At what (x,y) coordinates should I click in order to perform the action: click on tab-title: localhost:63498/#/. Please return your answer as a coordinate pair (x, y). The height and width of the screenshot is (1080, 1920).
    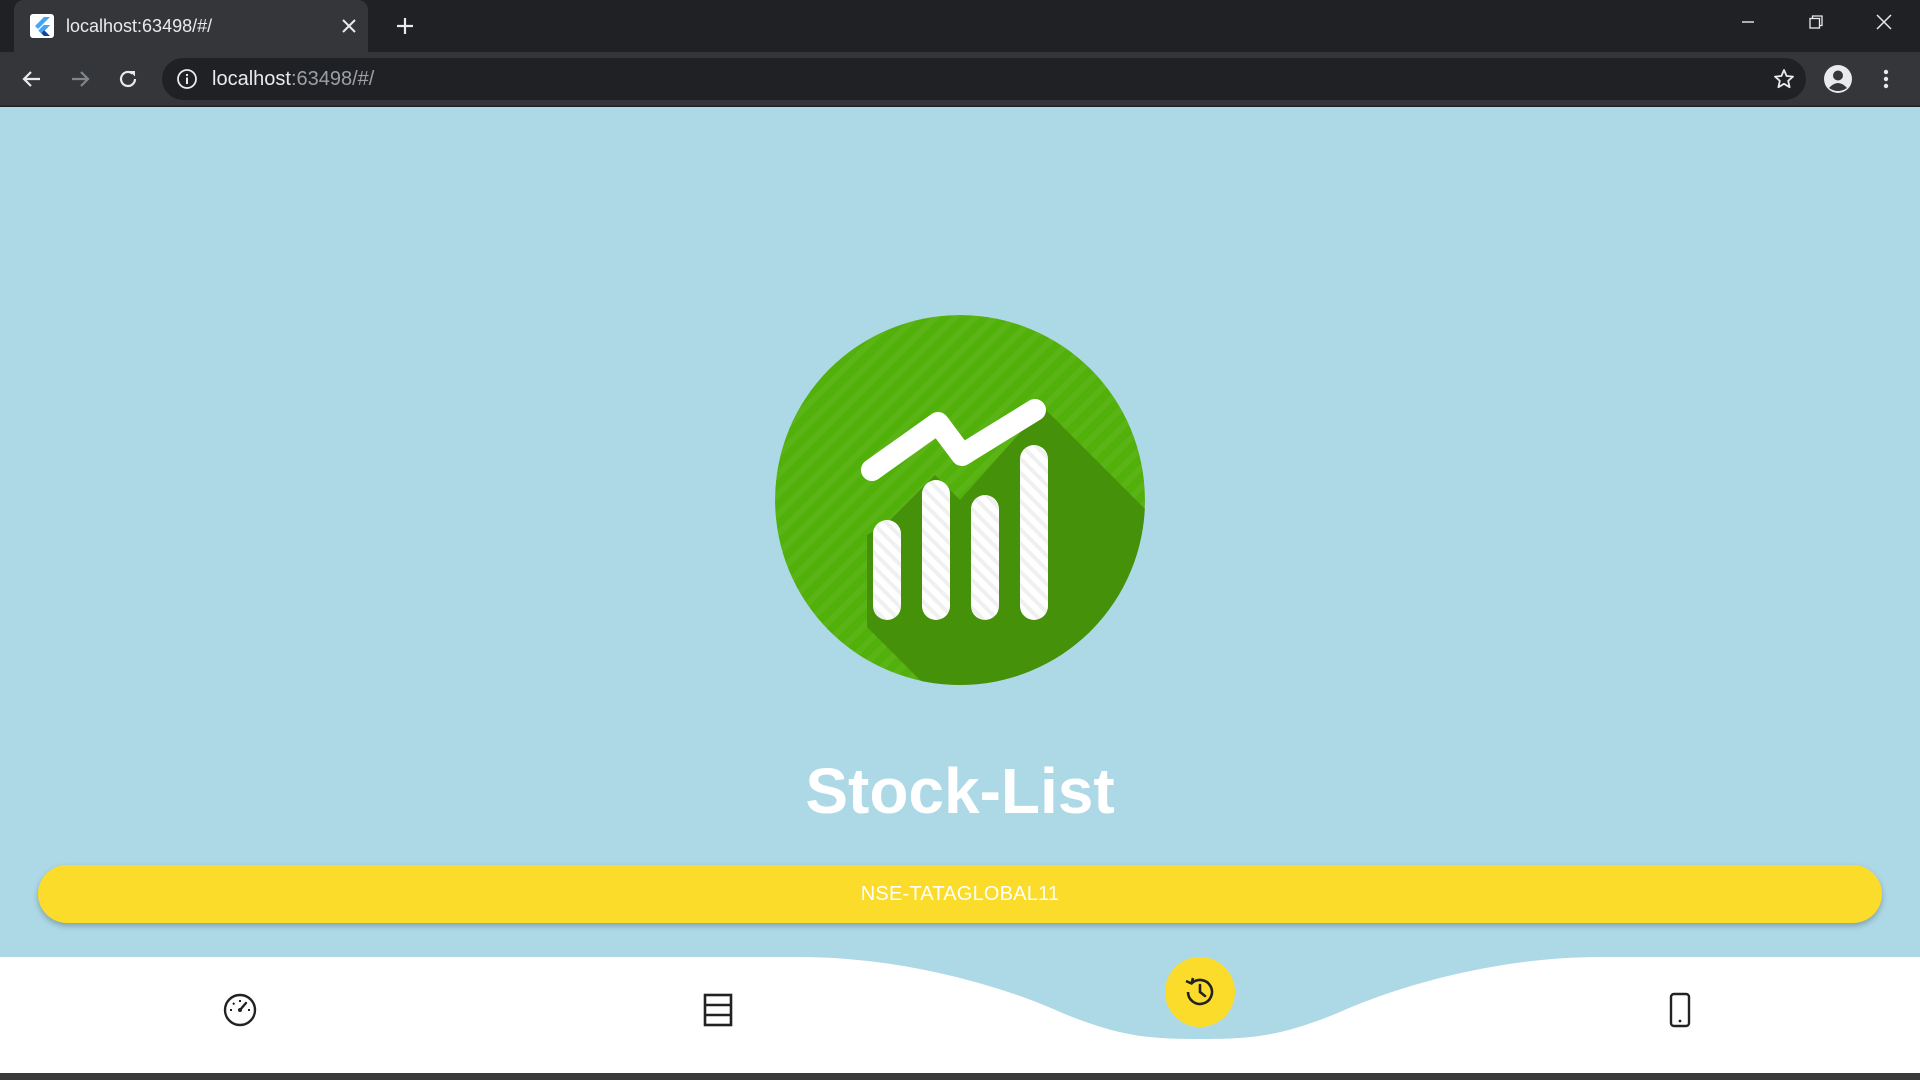
    Looking at the image, I should click on (139, 26).